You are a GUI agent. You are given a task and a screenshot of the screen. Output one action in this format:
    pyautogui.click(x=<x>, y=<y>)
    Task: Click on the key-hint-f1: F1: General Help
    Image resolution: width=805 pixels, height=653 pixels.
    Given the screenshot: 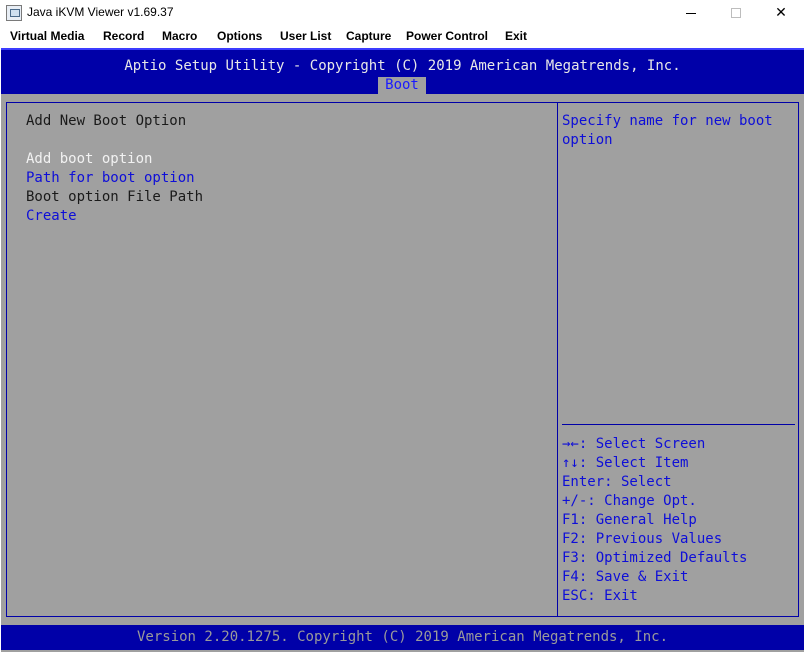 What is the action you would take?
    pyautogui.click(x=629, y=520)
    